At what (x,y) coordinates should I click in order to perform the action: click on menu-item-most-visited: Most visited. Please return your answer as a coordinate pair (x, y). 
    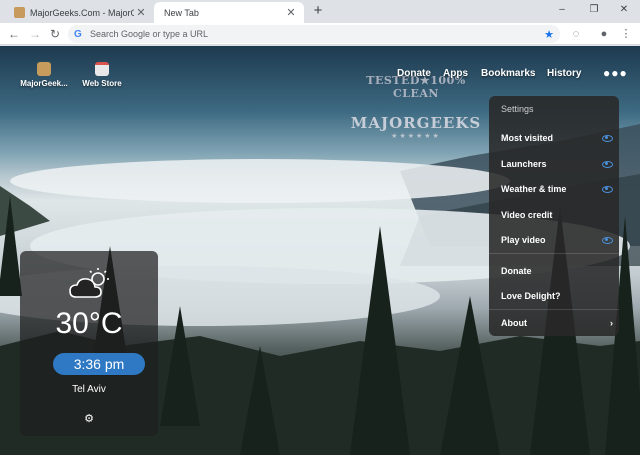
    Looking at the image, I should click on (557, 138).